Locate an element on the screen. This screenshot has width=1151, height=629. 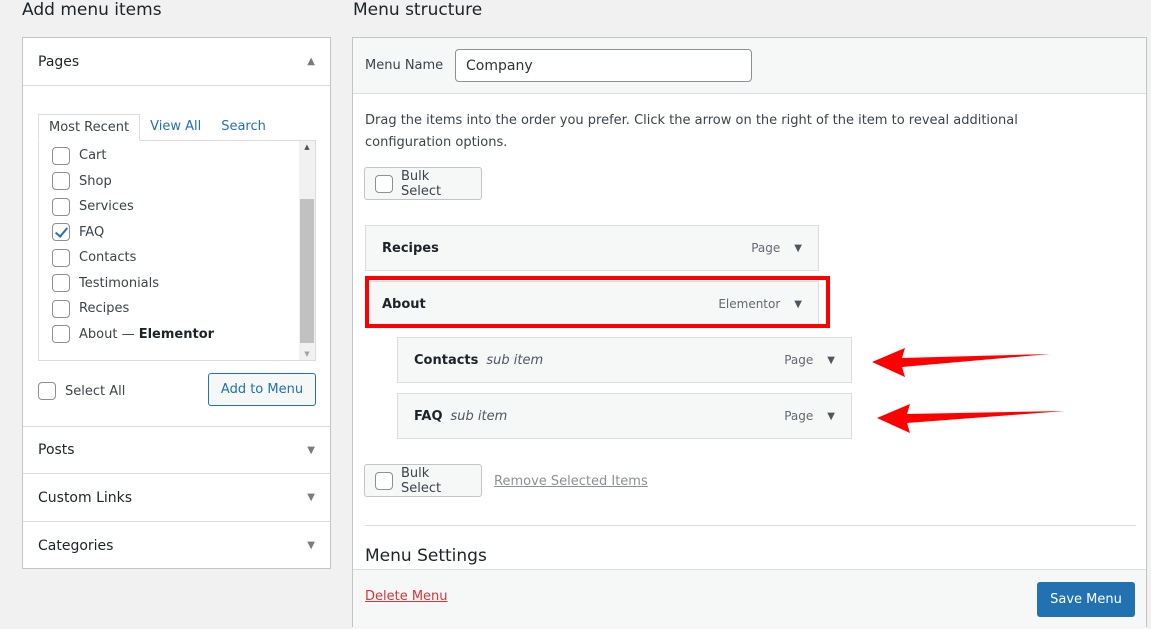
categories-title: Categories is located at coordinates (76, 545).